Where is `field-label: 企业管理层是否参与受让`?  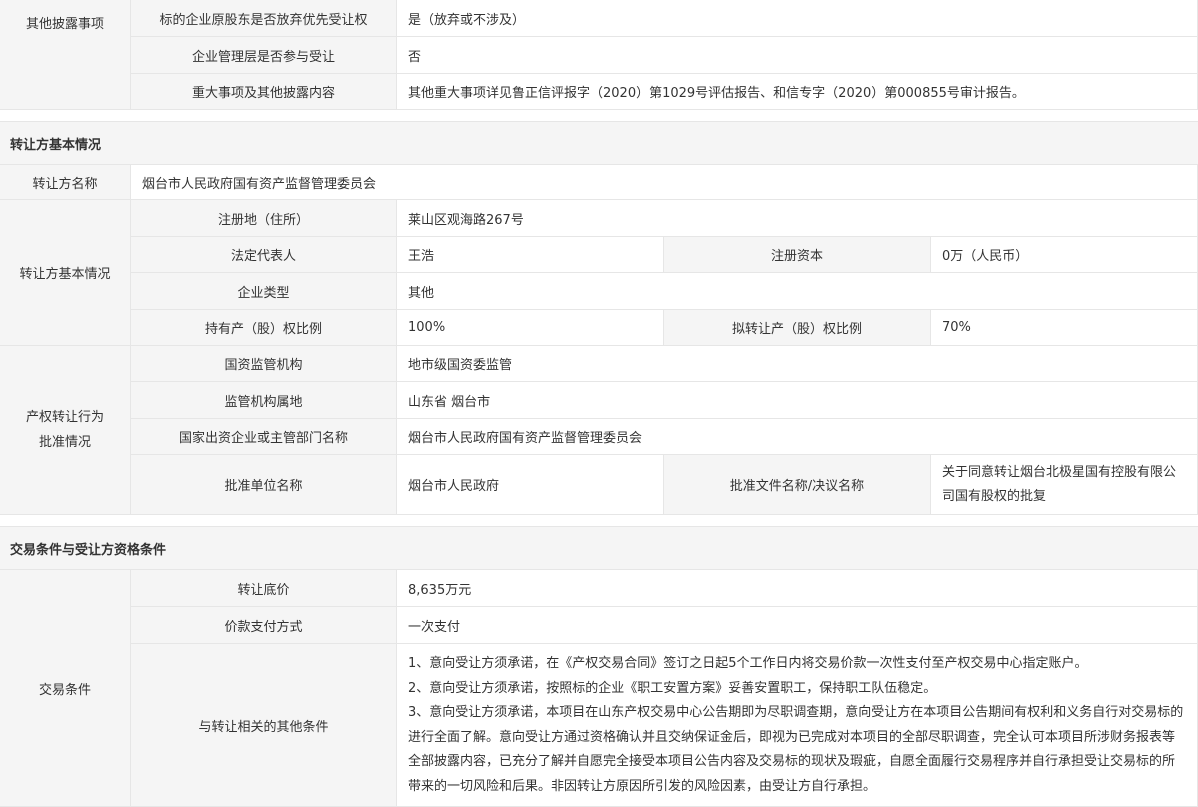 field-label: 企业管理层是否参与受让 is located at coordinates (264, 55).